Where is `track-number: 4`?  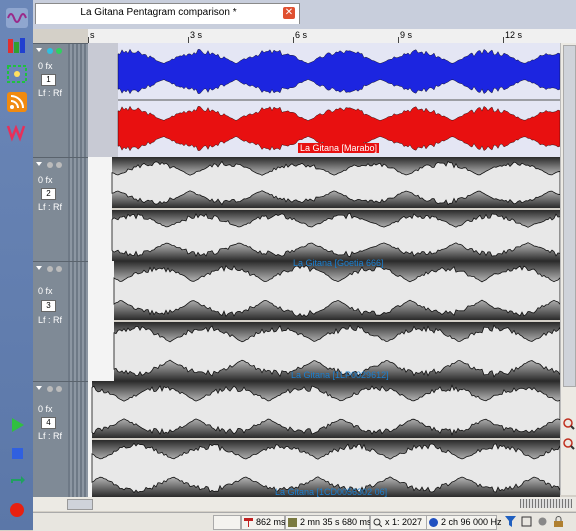
track-number: 4 is located at coordinates (48, 423).